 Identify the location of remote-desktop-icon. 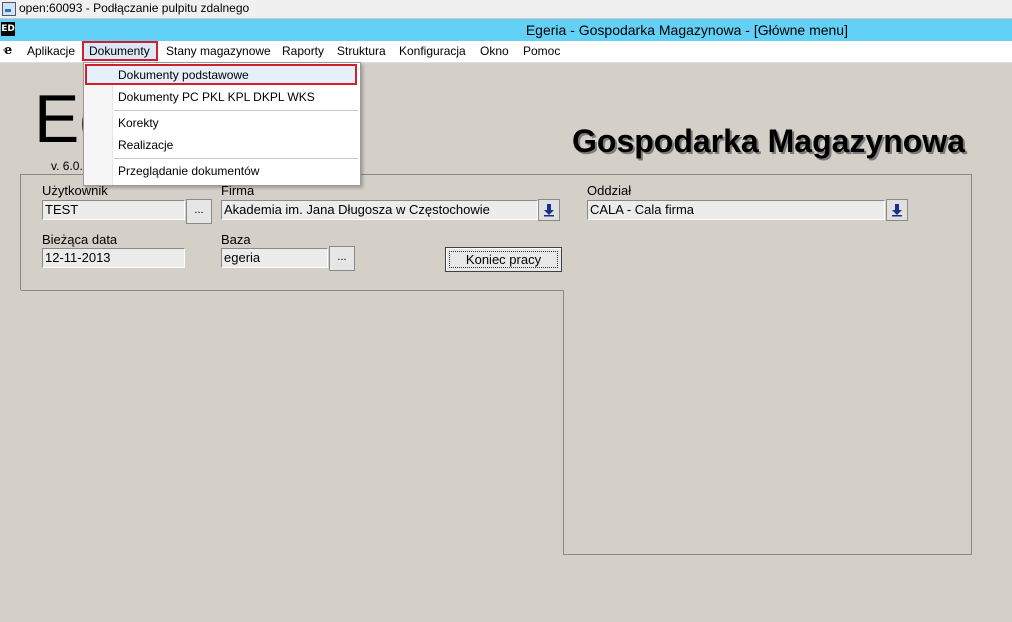
(9, 9).